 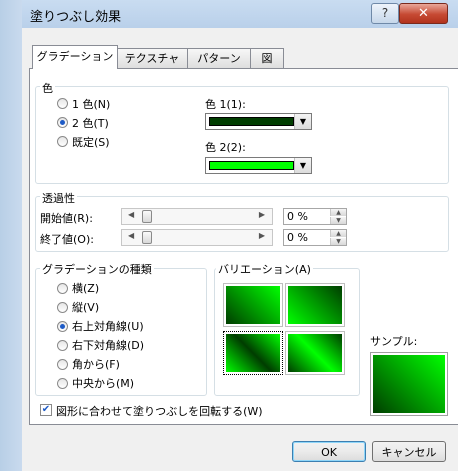 I want to click on colors-group-label: 色, so click(x=47, y=88).